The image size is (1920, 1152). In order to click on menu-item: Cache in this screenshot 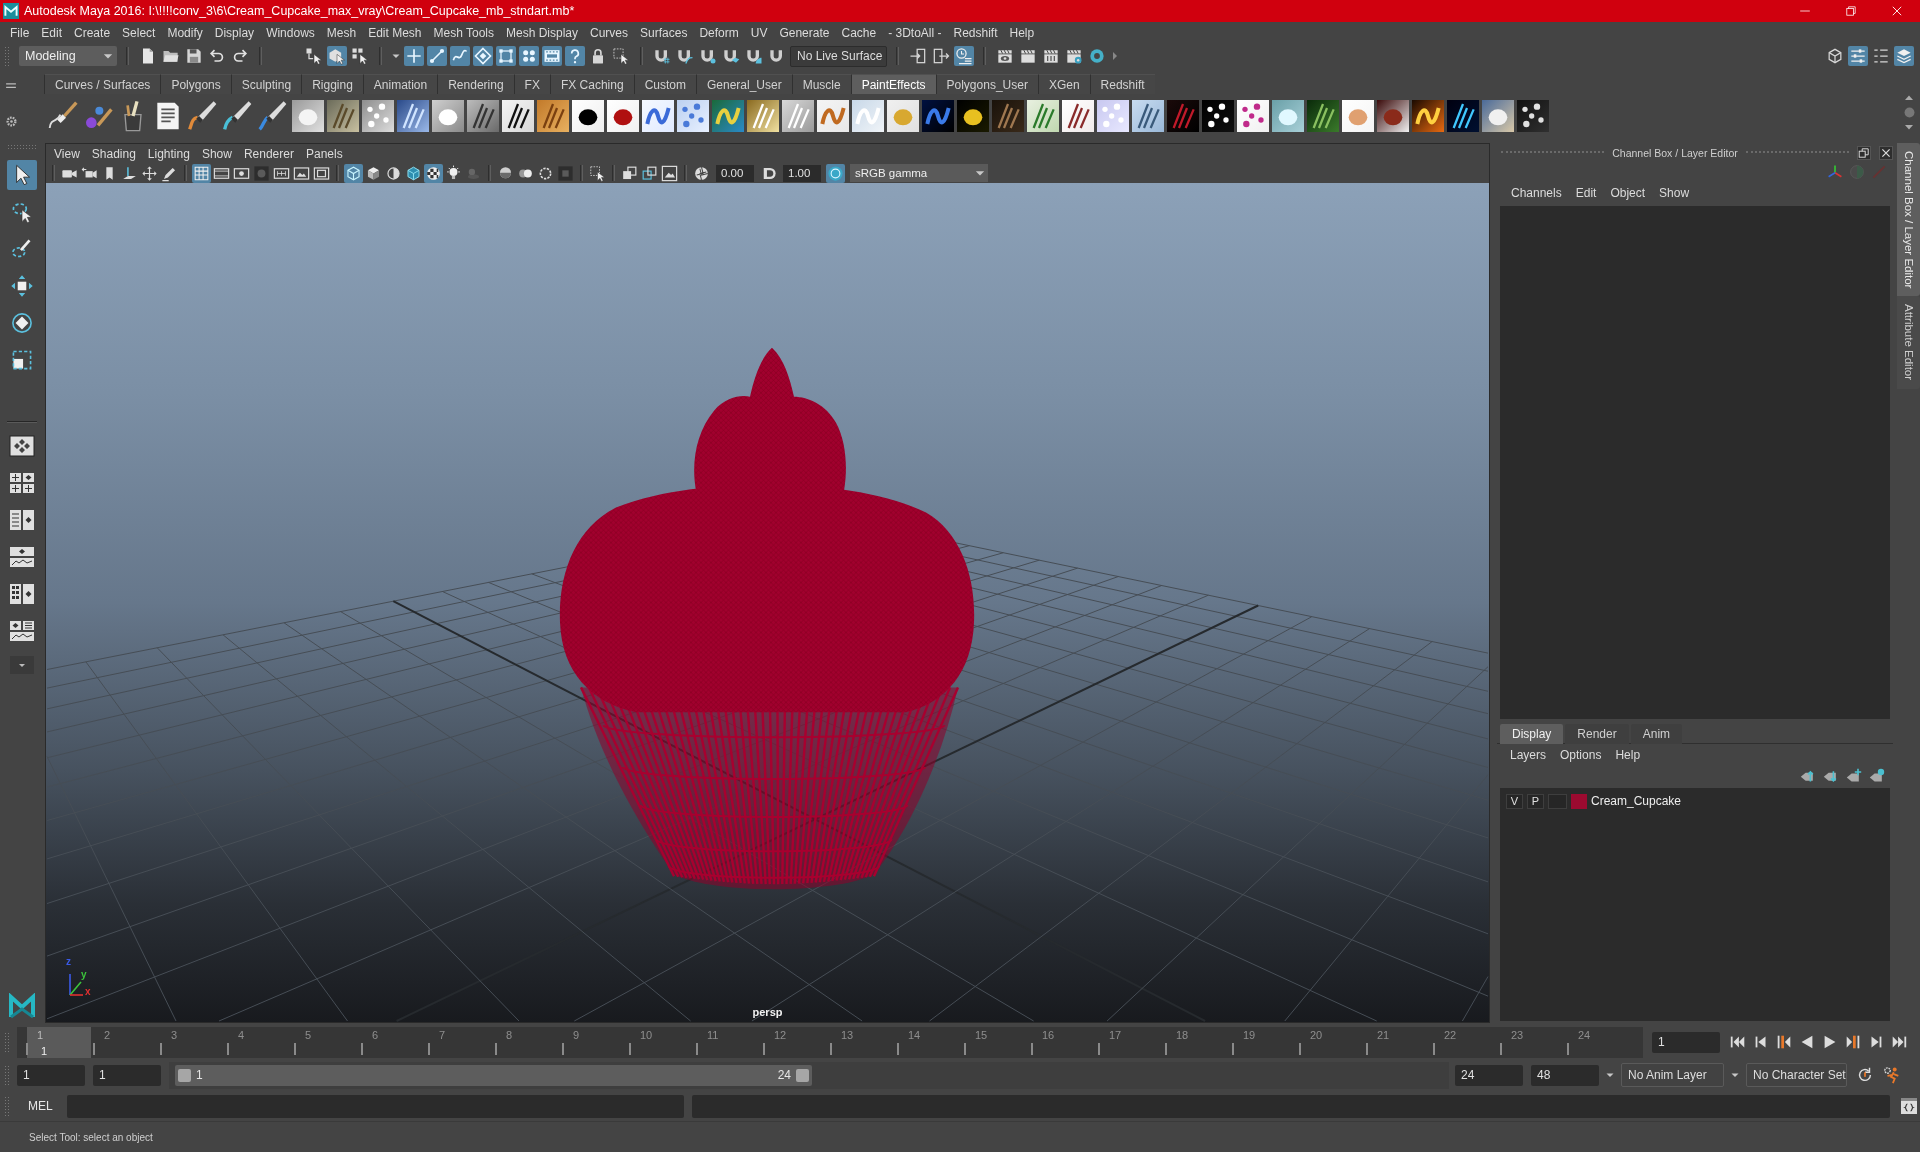, I will do `click(859, 32)`.